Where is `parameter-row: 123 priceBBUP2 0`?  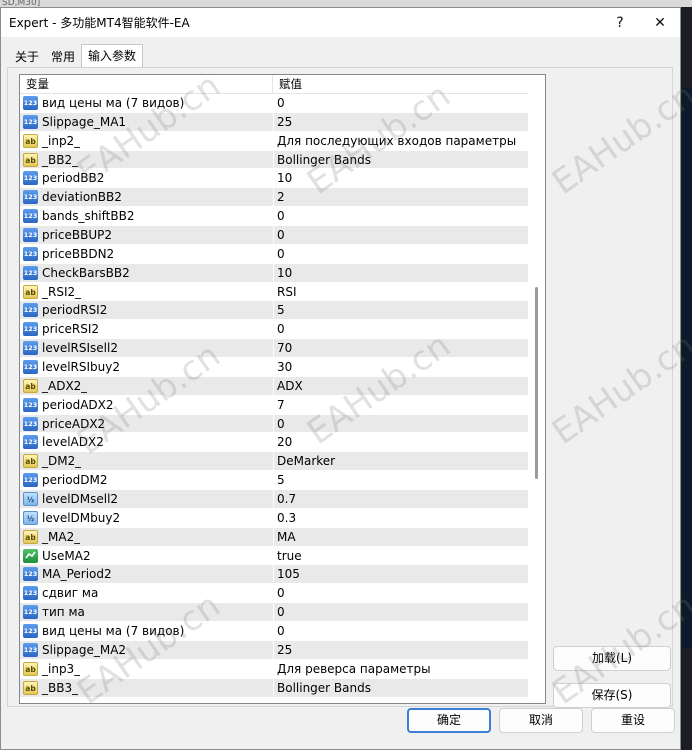 parameter-row: 123 priceBBUP2 0 is located at coordinates (274, 235).